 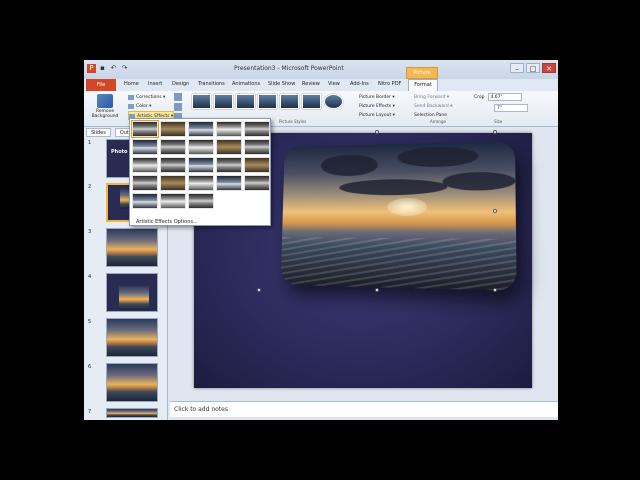 I want to click on sunset-picture, so click(x=399, y=216).